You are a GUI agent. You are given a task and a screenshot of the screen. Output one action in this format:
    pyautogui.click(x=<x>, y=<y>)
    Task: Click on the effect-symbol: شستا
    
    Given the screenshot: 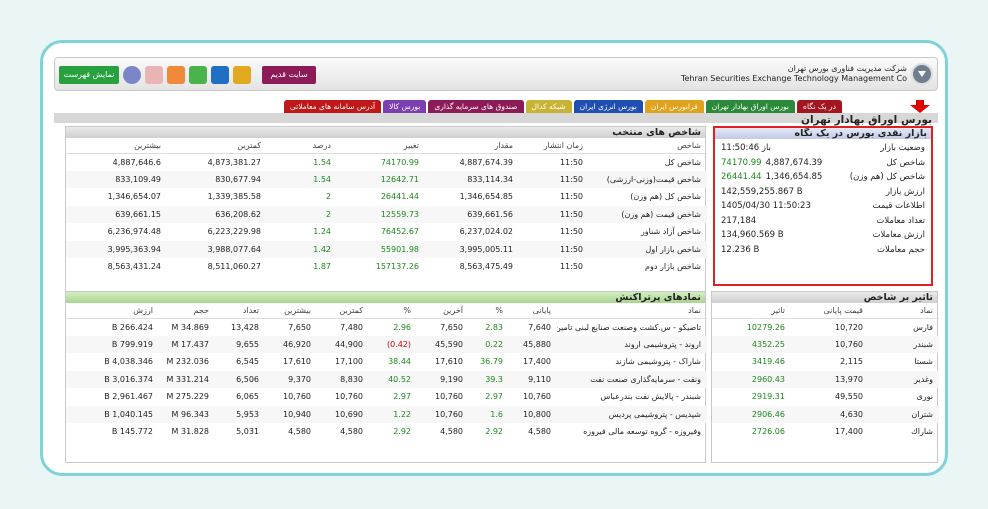 What is the action you would take?
    pyautogui.click(x=904, y=362)
    